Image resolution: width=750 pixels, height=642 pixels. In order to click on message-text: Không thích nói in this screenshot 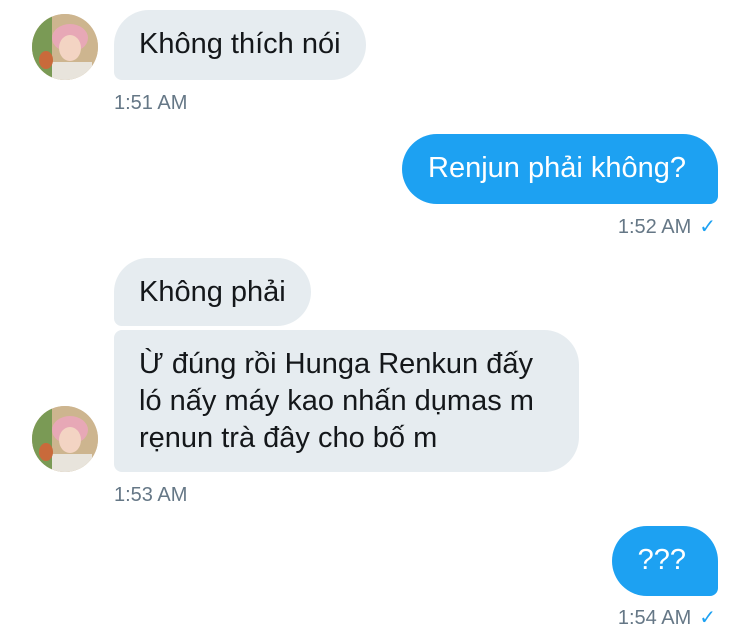, I will do `click(240, 44)`.